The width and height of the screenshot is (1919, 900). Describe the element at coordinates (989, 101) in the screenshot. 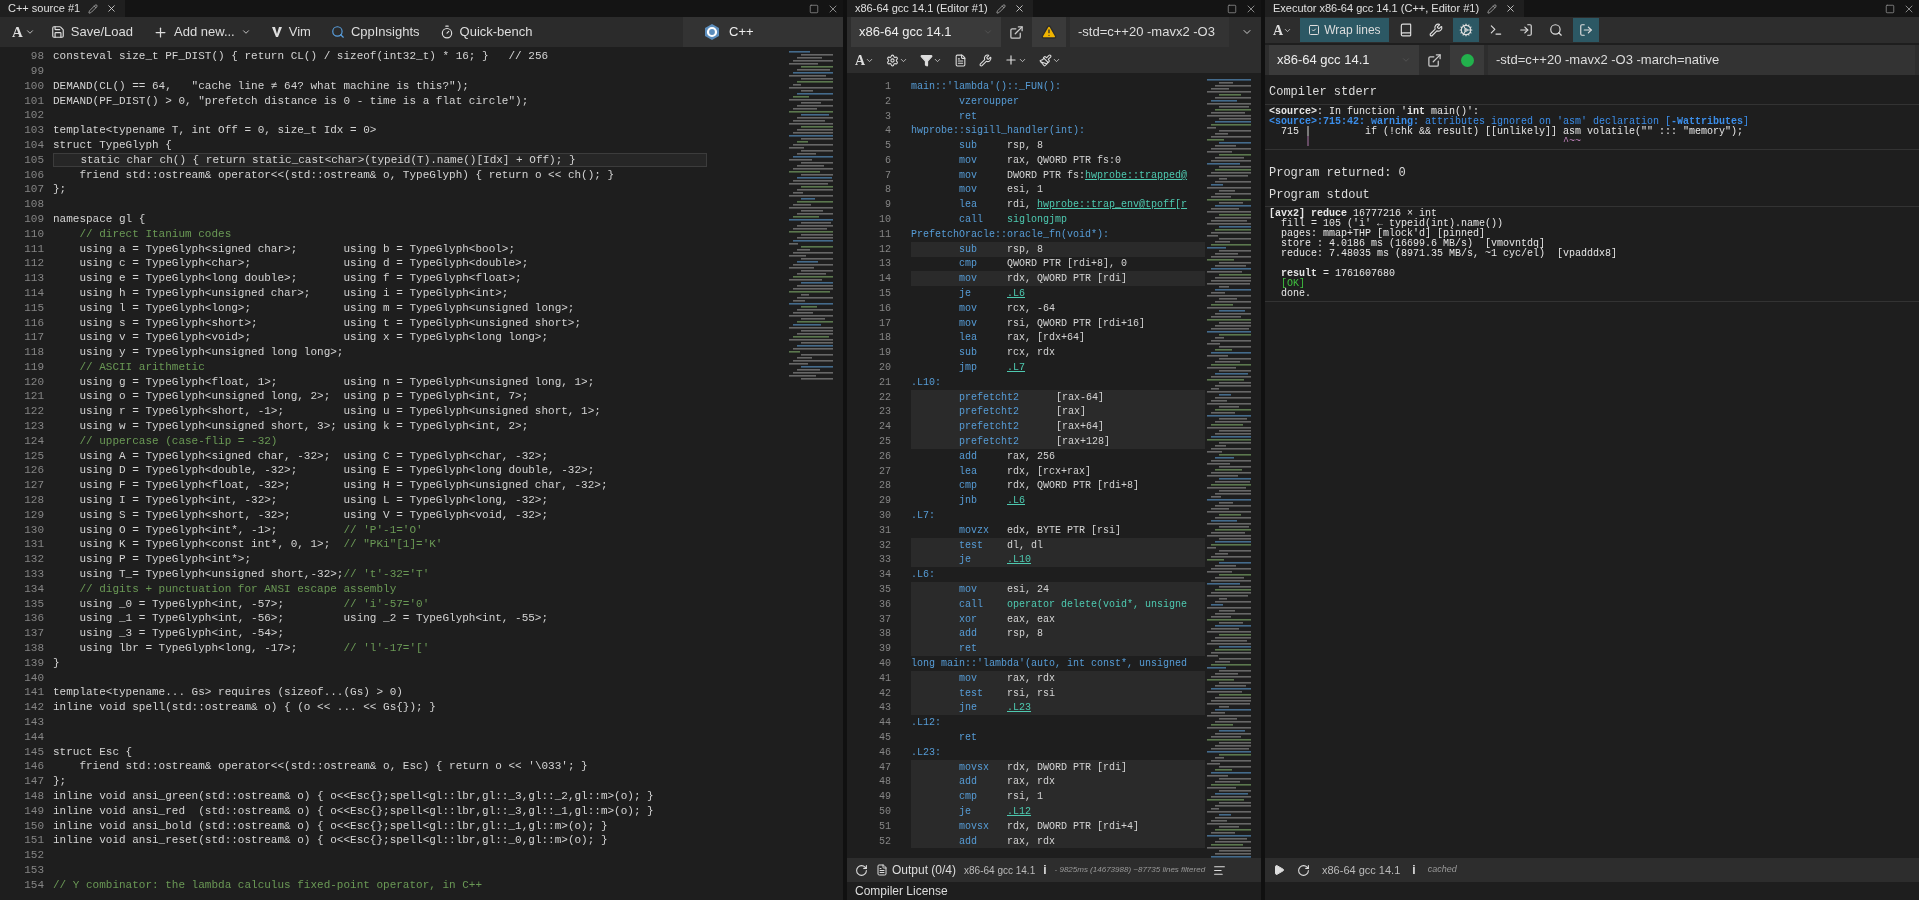

I see `asm-mnemonic: vzeroupper` at that location.